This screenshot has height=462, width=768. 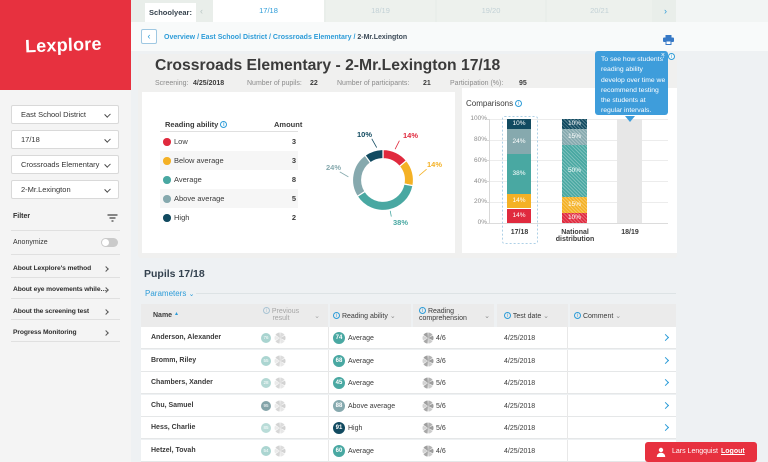 What do you see at coordinates (333, 167) in the screenshot?
I see `svg-text: 24%` at bounding box center [333, 167].